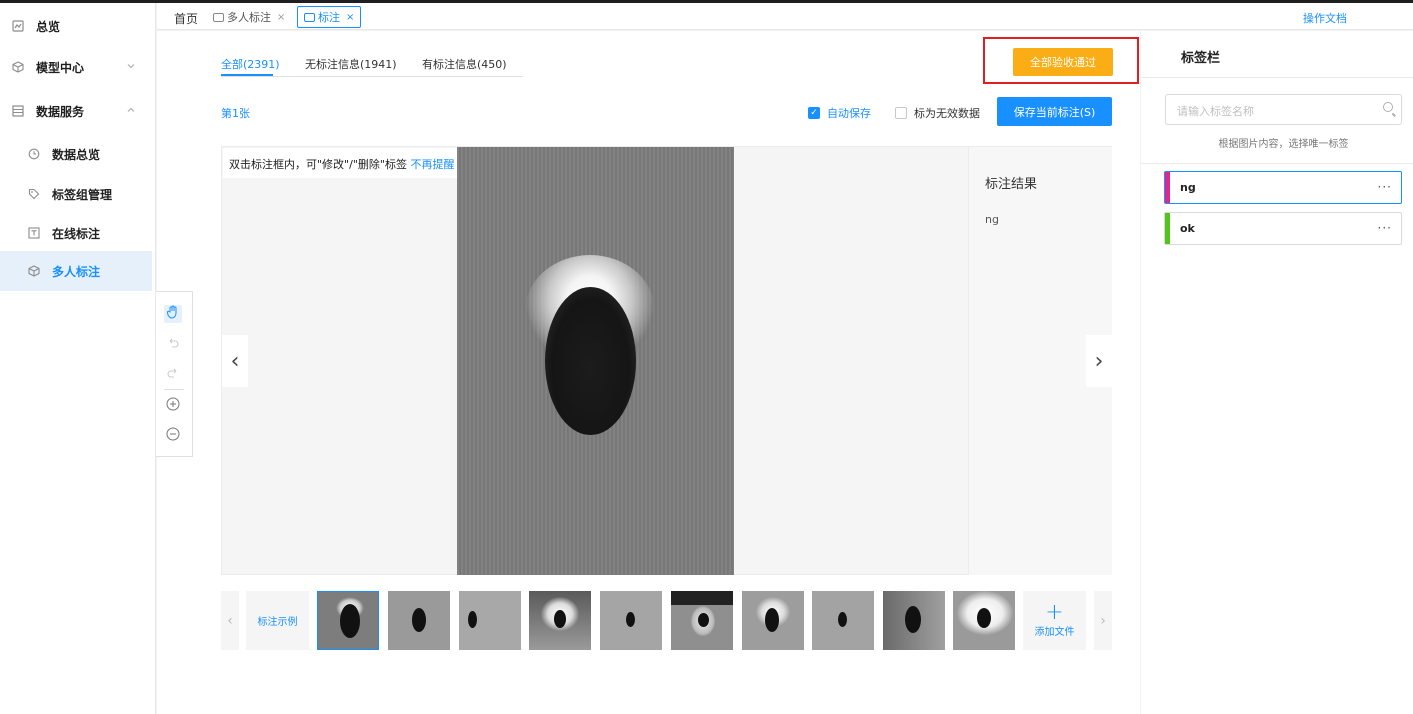 This screenshot has width=1413, height=714. What do you see at coordinates (318, 164) in the screenshot?
I see `hint-text: 双击标注框内，可"修改"/"删除"标签` at bounding box center [318, 164].